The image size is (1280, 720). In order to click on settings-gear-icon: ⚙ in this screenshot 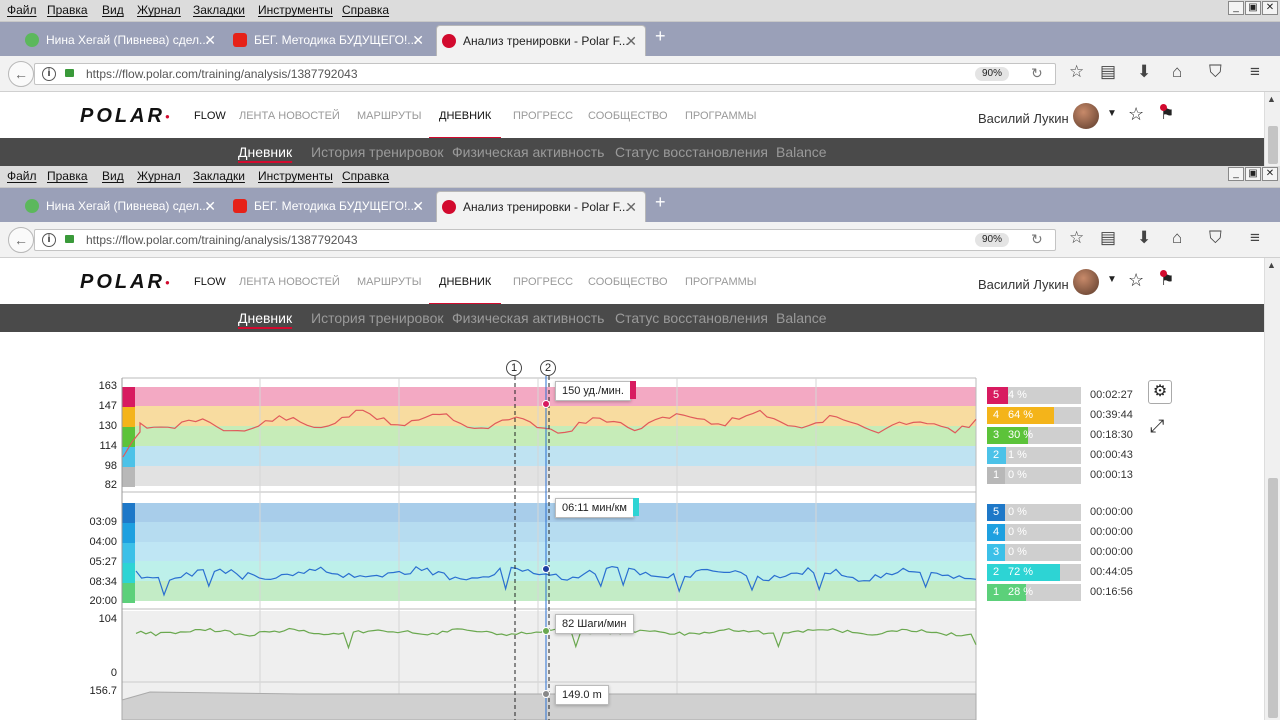, I will do `click(1160, 392)`.